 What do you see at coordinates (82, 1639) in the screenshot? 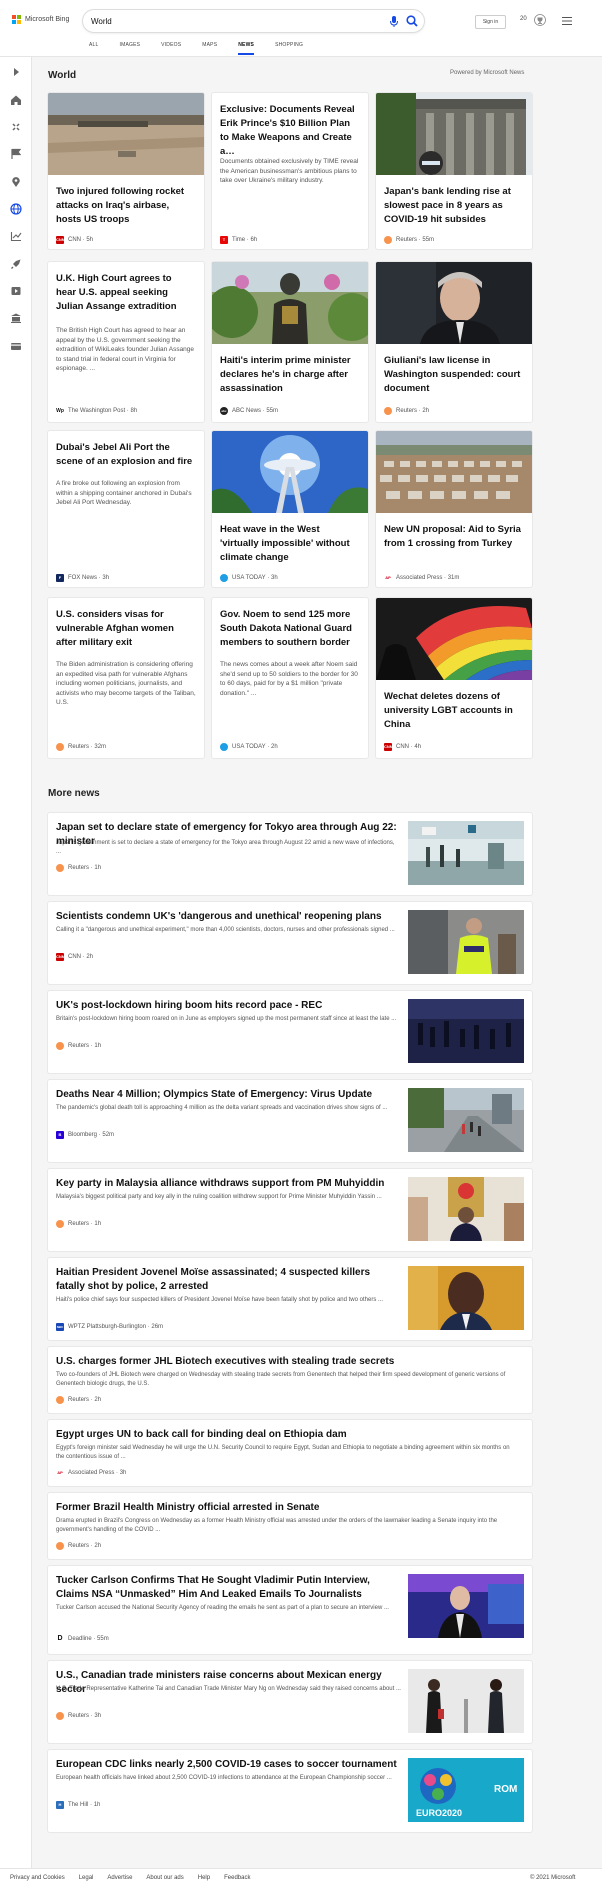
I see `news-row-source: D Deadline · 55m` at bounding box center [82, 1639].